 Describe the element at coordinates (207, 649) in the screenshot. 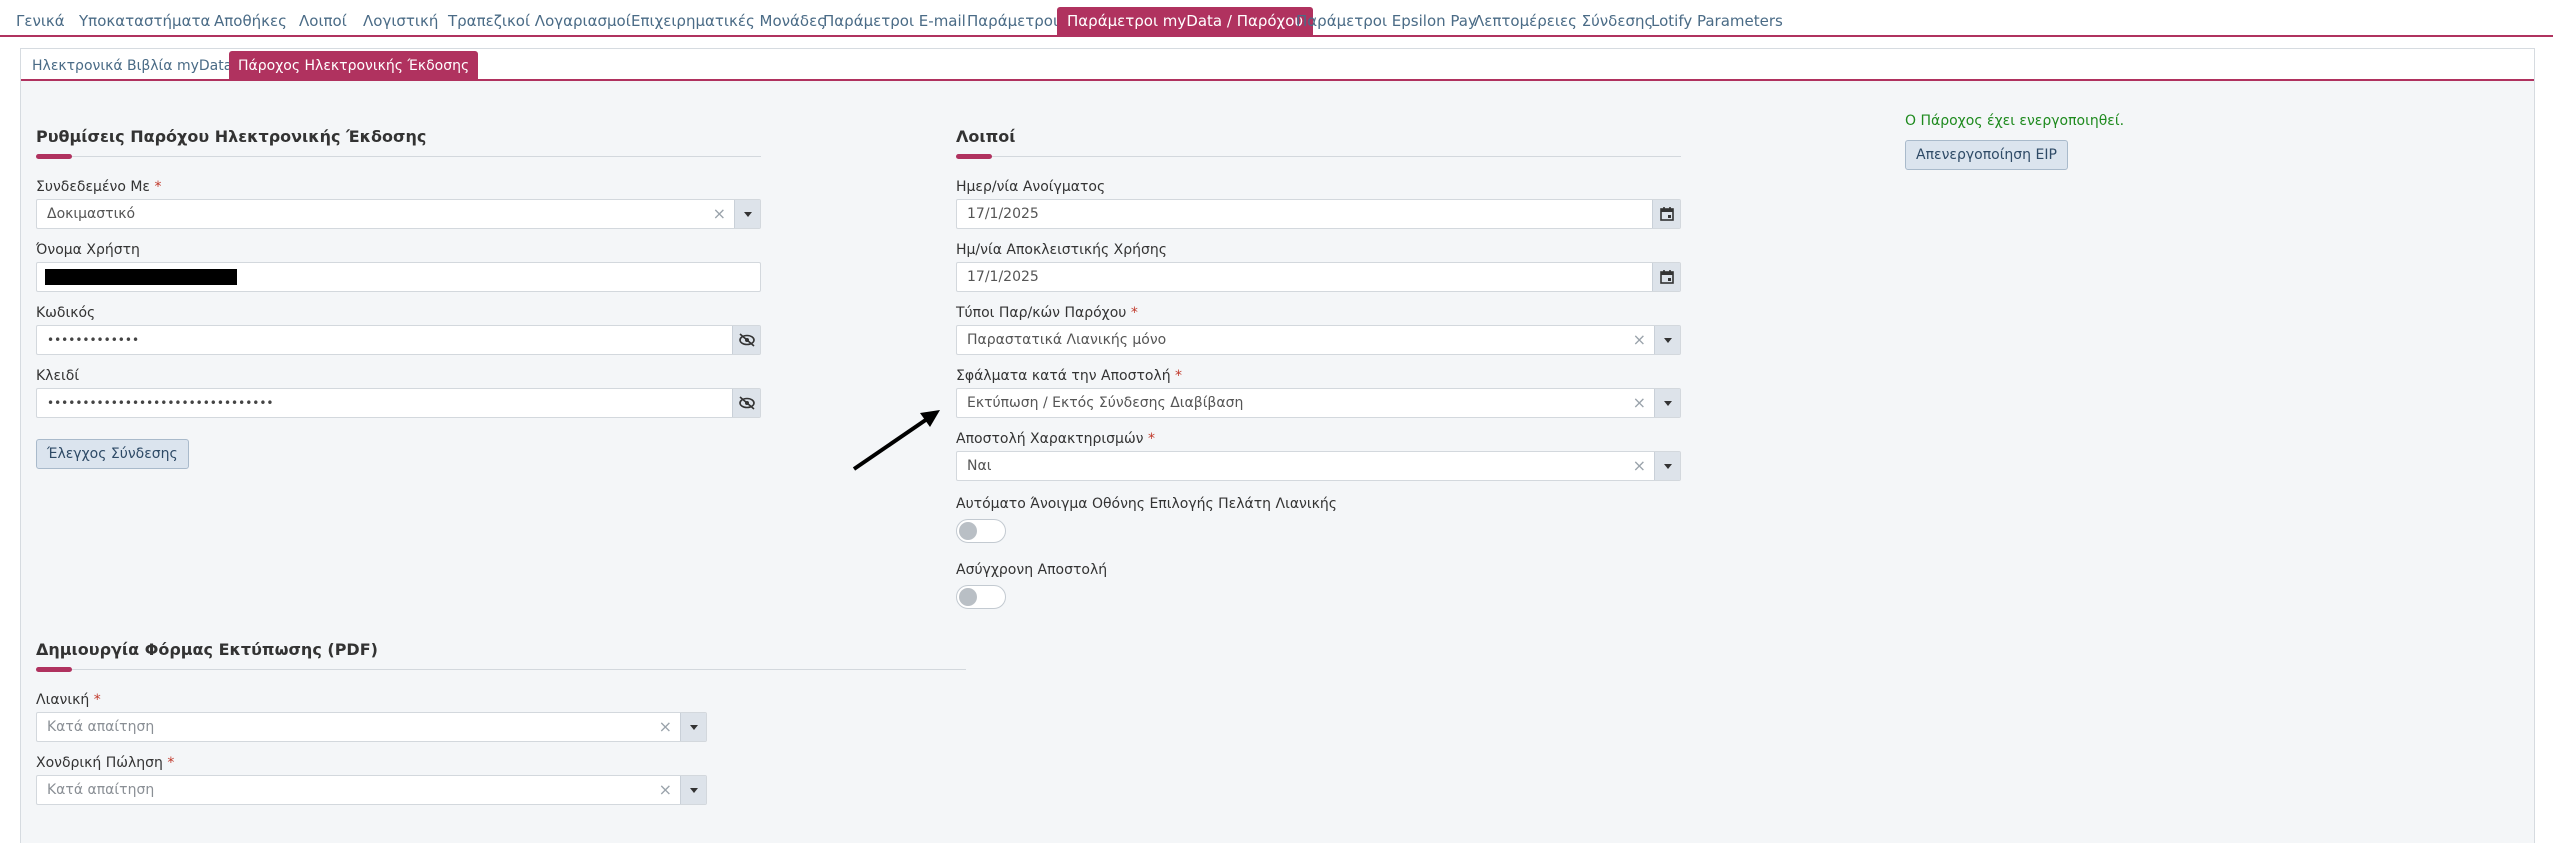

I see `pdf-form-title: Δημιουργία Φόρμας Εκτύπωσης (PDF)` at that location.